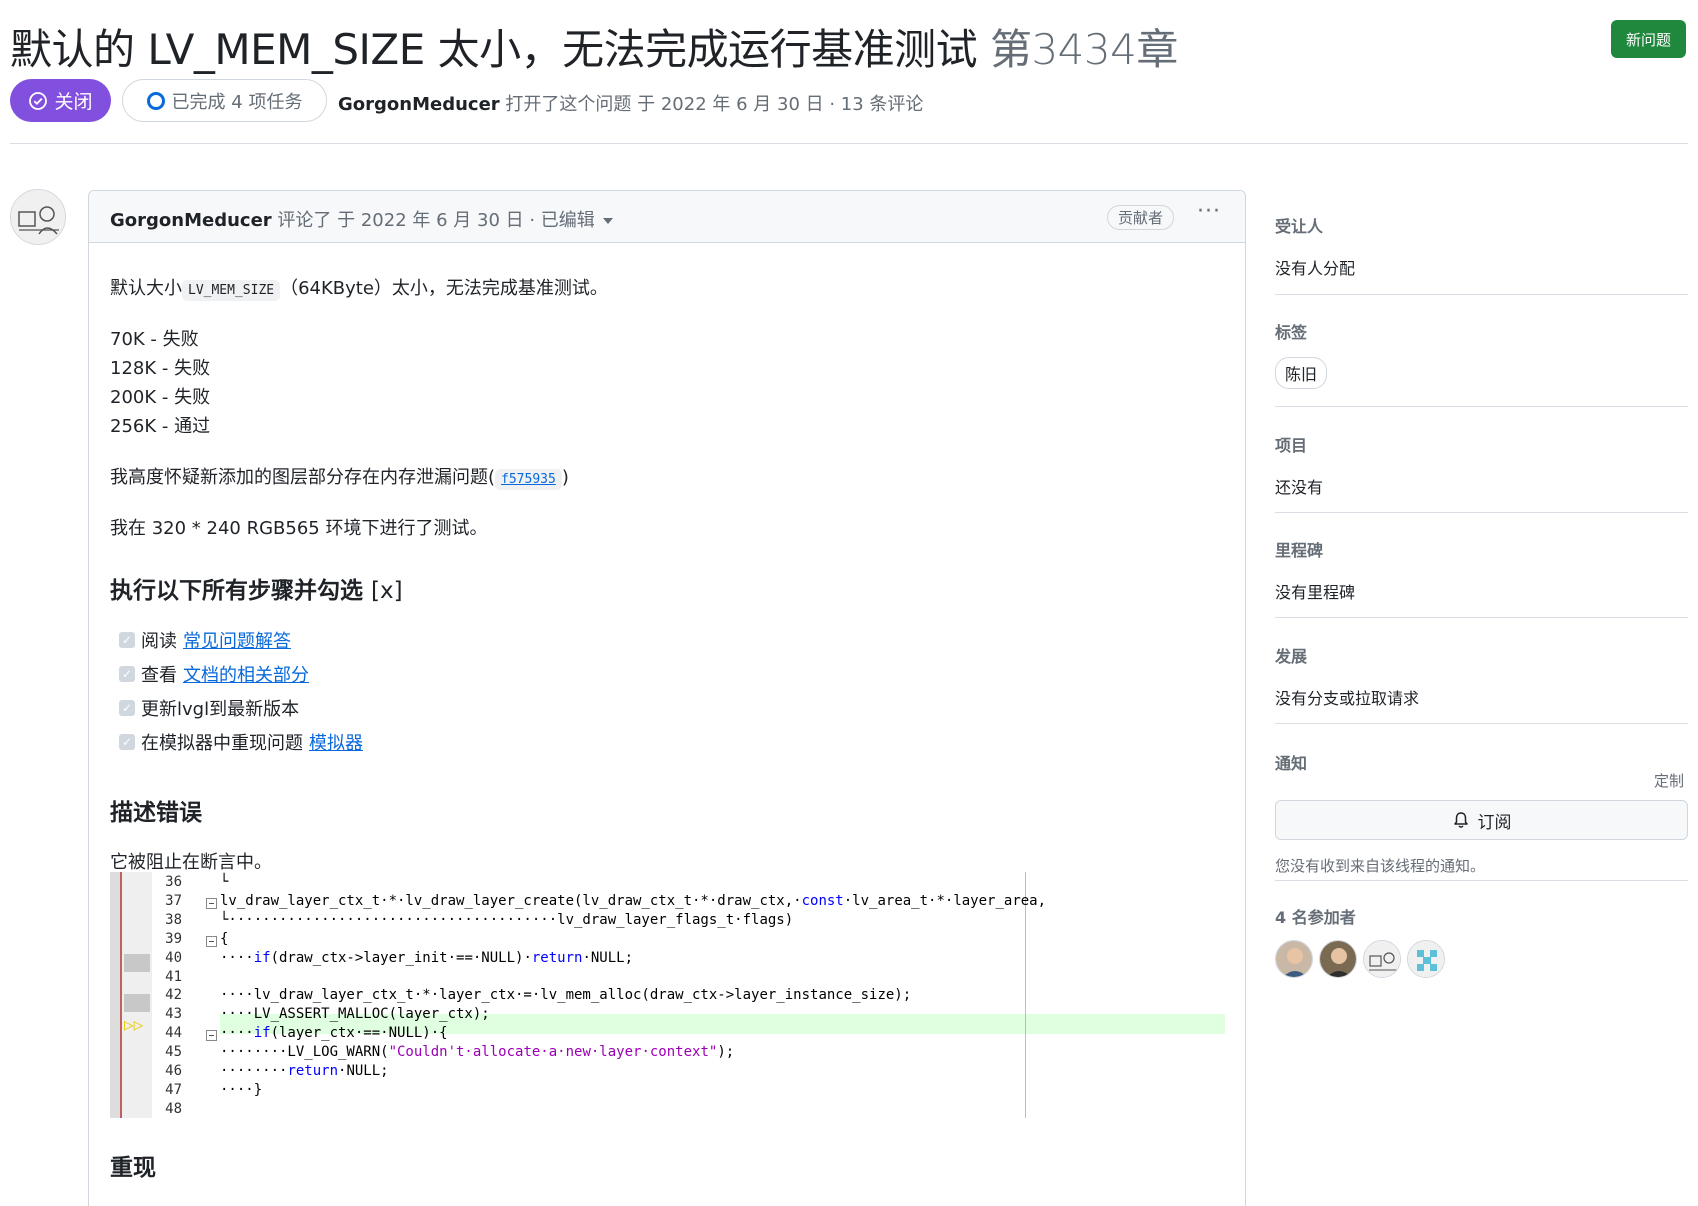 The image size is (1698, 1206). Describe the element at coordinates (173, 957) in the screenshot. I see `line-number: 40` at that location.